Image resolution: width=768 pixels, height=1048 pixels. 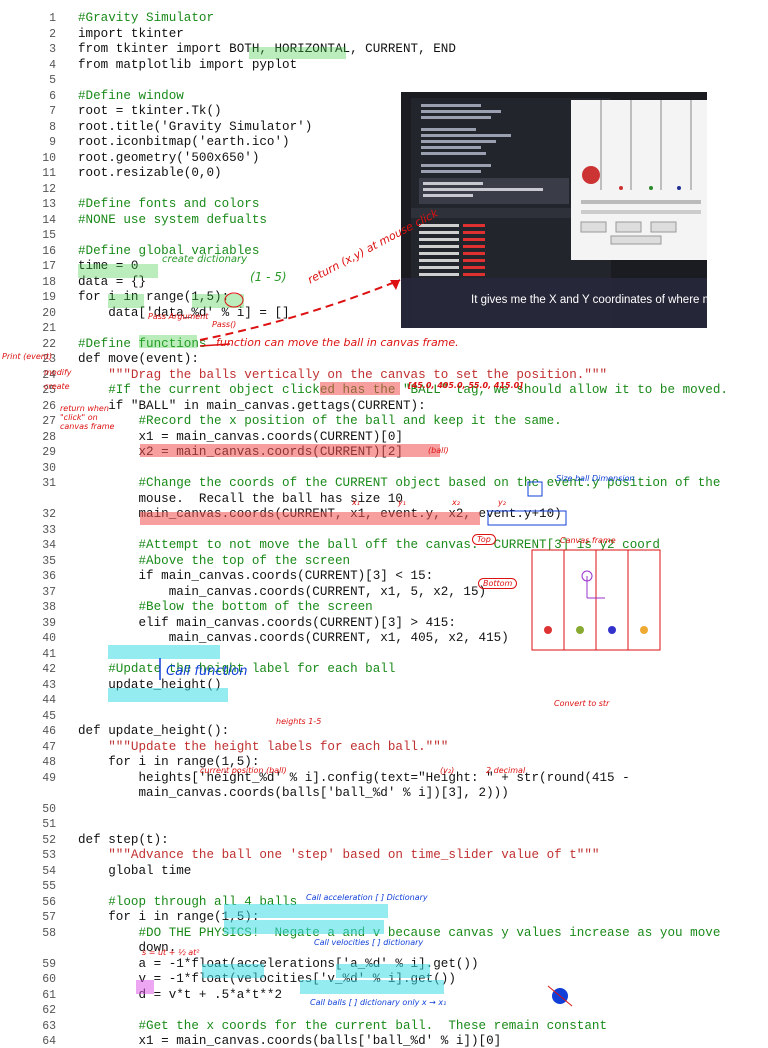 I want to click on note-call-accel: Call acceleration [ ] Dictionary, so click(x=367, y=897).